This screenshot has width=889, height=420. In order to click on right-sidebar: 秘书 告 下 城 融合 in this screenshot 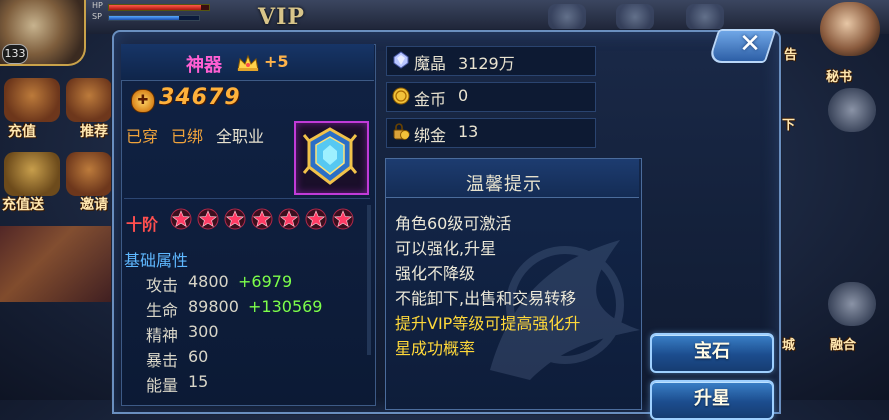, I will do `click(832, 200)`.